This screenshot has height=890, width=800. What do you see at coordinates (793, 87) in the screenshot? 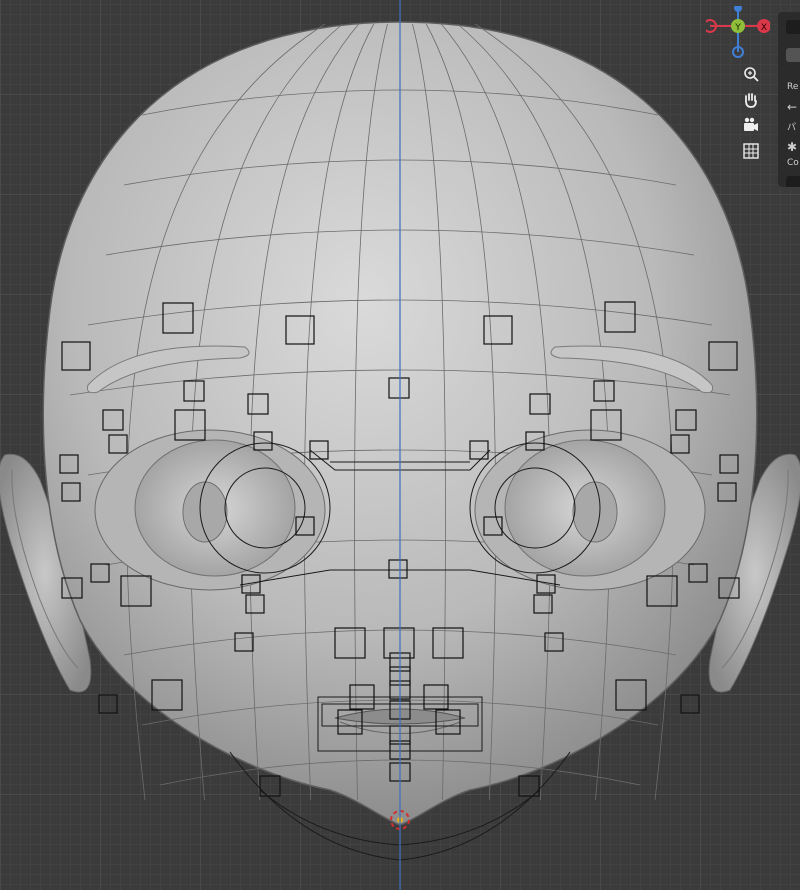
I see `panel-label-re: Re` at bounding box center [793, 87].